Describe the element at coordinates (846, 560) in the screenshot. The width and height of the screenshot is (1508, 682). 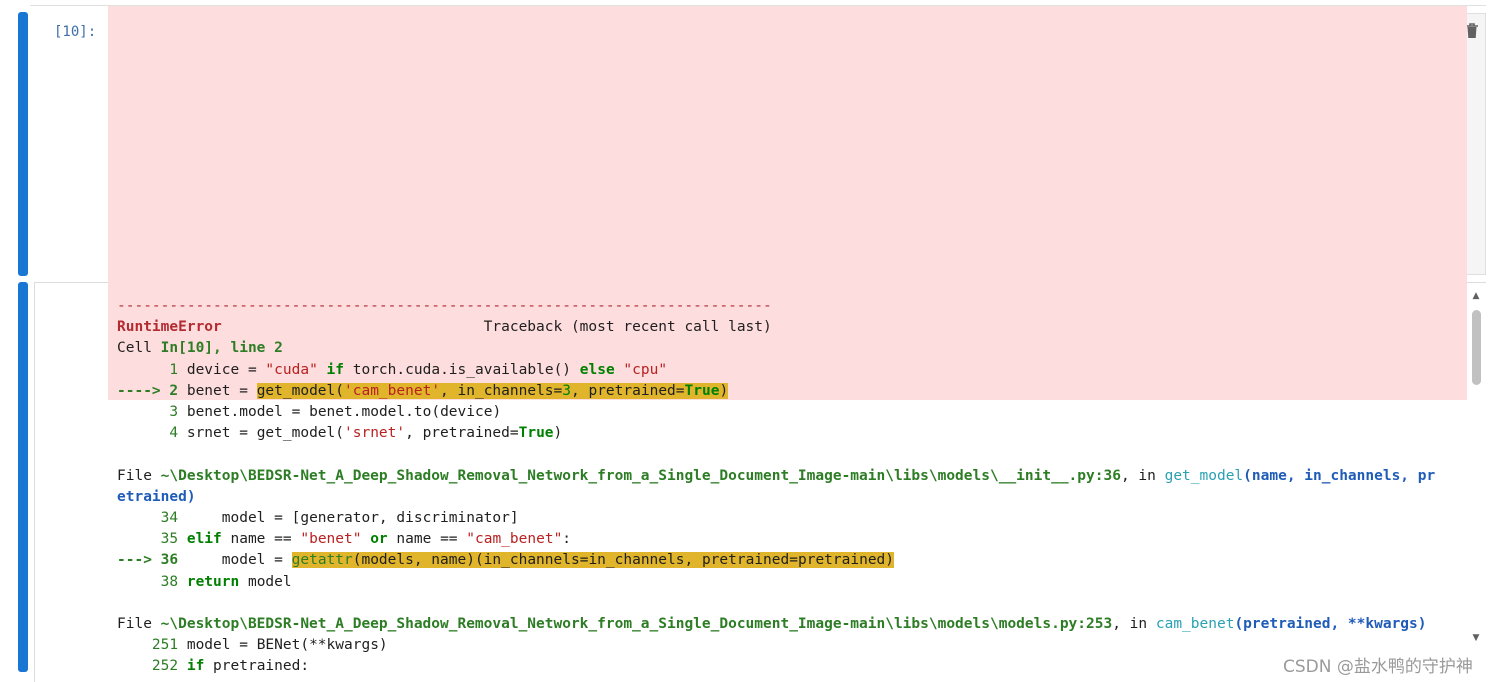
I see `code-token: pretrained)` at that location.